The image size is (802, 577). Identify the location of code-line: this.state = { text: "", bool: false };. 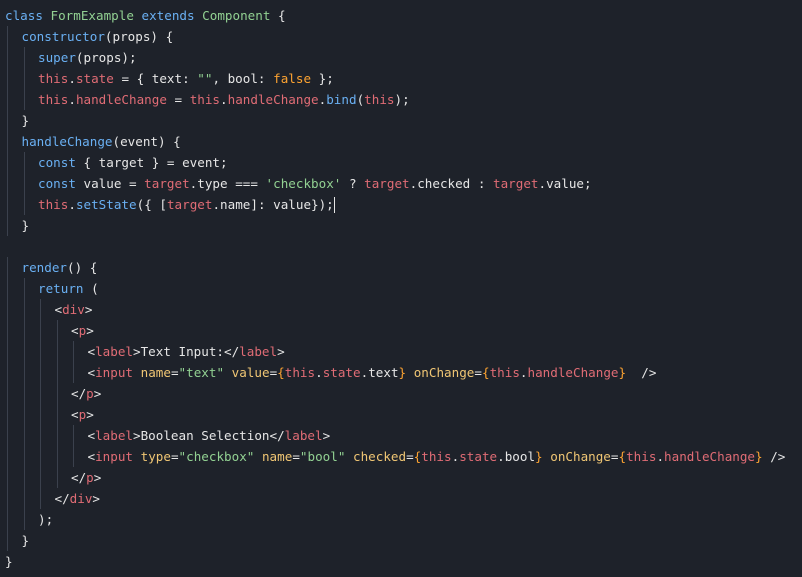
(186, 78).